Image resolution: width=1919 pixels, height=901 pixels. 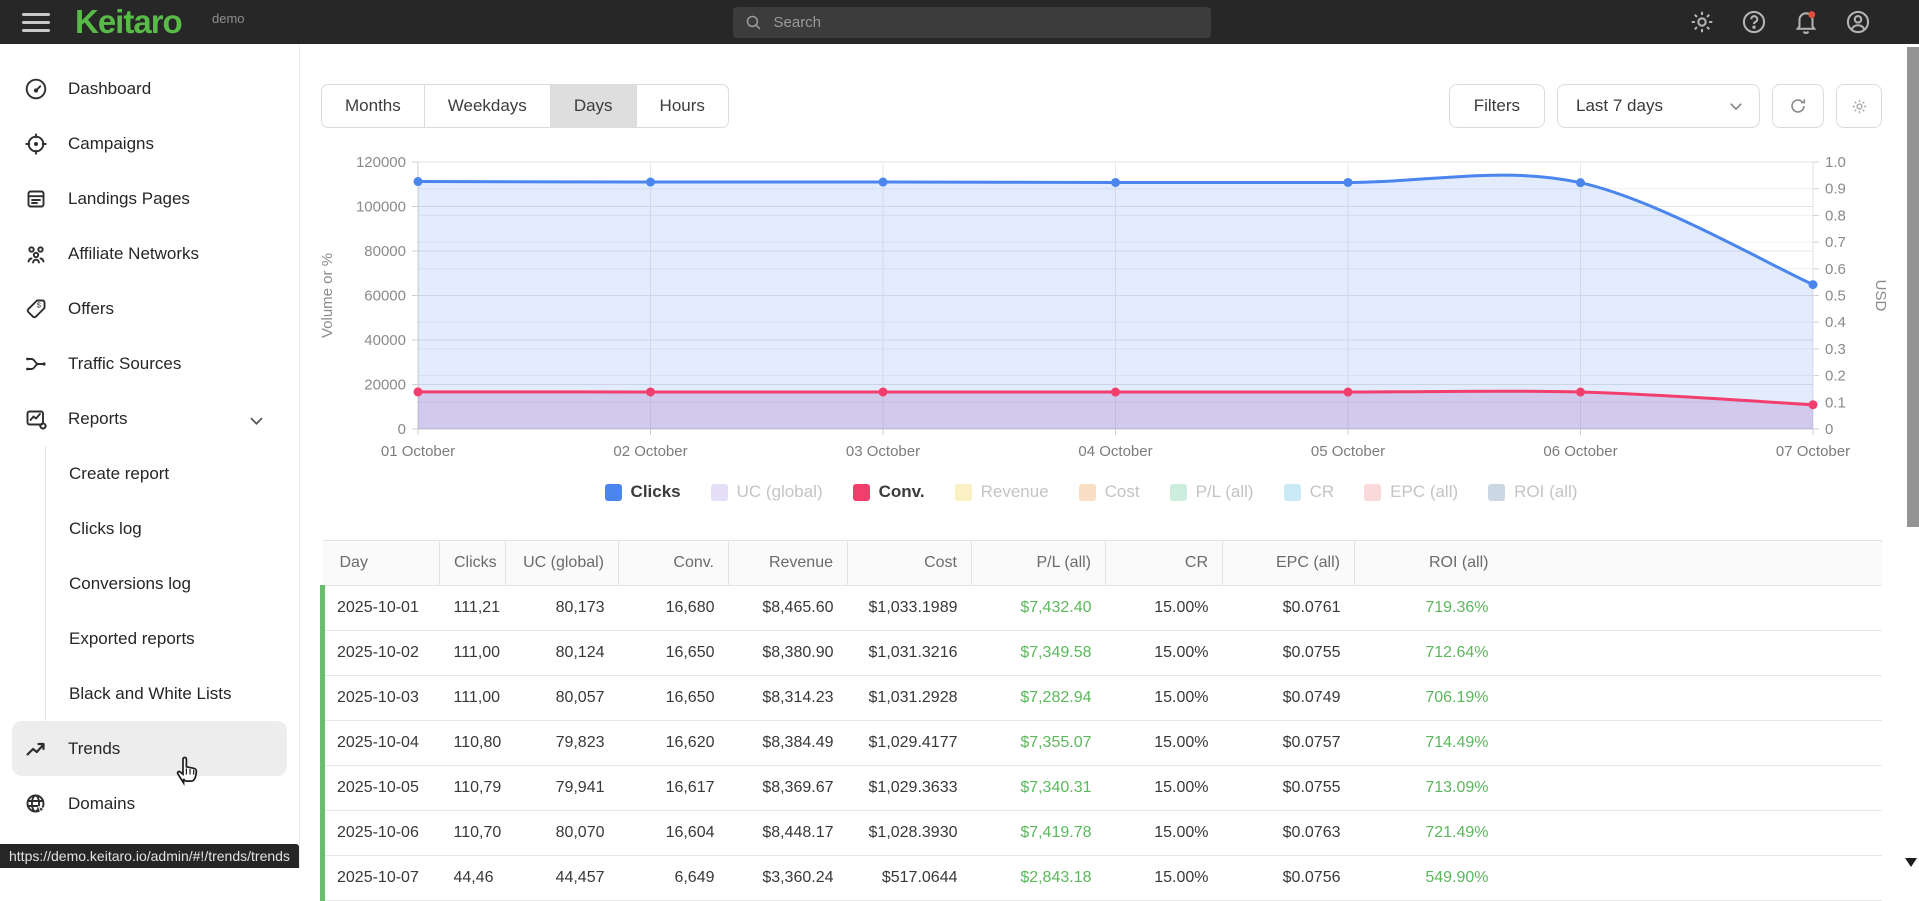 What do you see at coordinates (888, 492) in the screenshot?
I see `legend-item-conv: Conv.` at bounding box center [888, 492].